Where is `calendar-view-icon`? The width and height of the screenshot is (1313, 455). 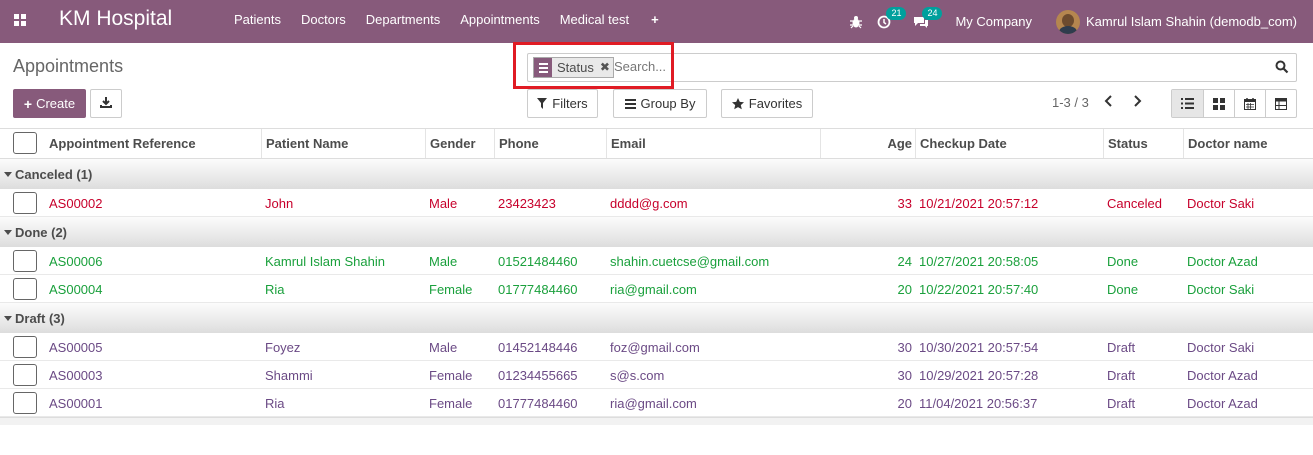
calendar-view-icon is located at coordinates (1249, 103).